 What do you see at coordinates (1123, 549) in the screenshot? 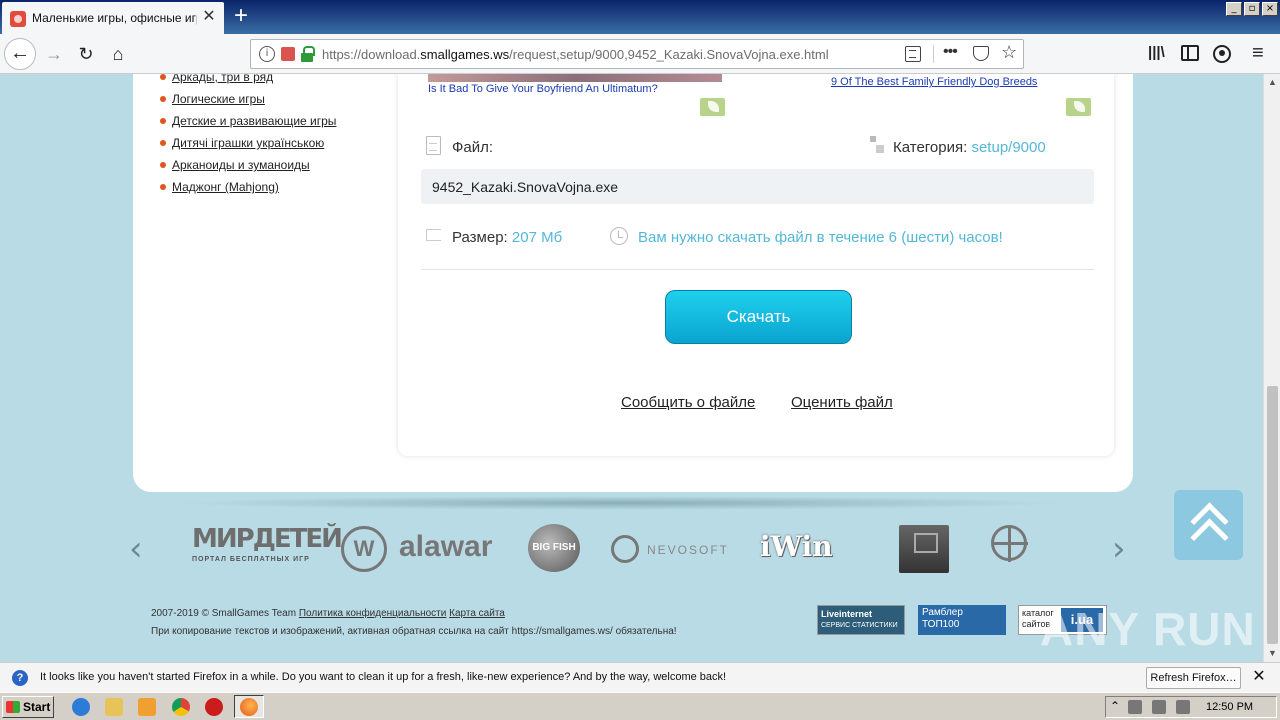
I see `carousel-next-icon: ›` at bounding box center [1123, 549].